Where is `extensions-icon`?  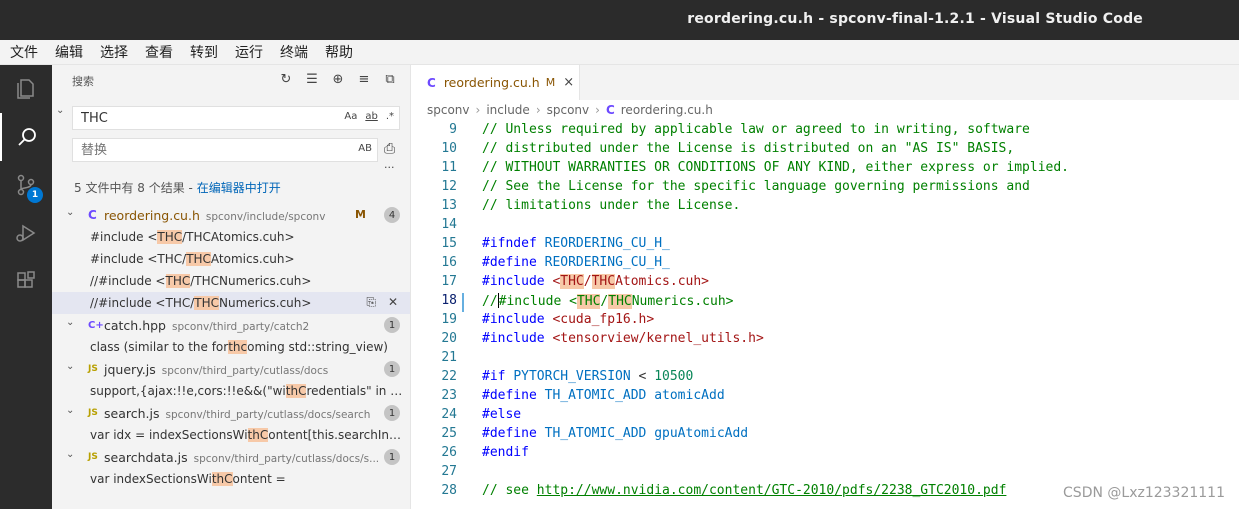
extensions-icon is located at coordinates (26, 281).